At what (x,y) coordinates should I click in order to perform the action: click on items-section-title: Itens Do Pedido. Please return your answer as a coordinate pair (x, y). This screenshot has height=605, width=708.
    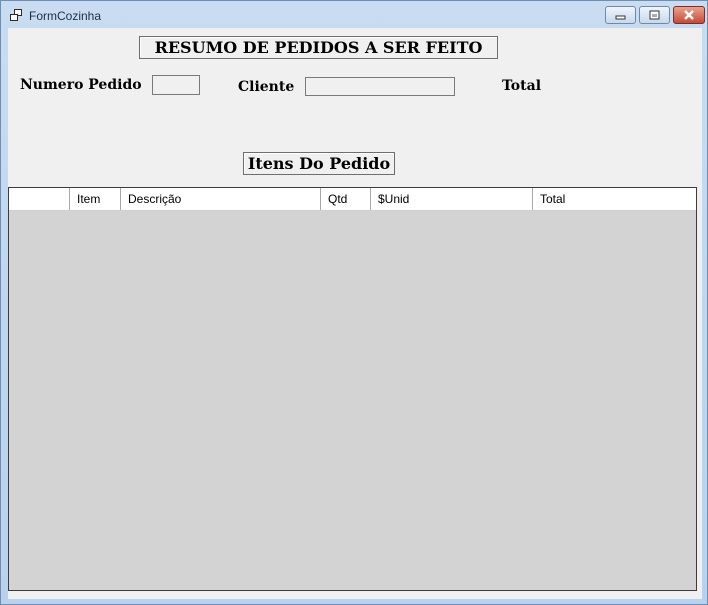
    Looking at the image, I should click on (319, 163).